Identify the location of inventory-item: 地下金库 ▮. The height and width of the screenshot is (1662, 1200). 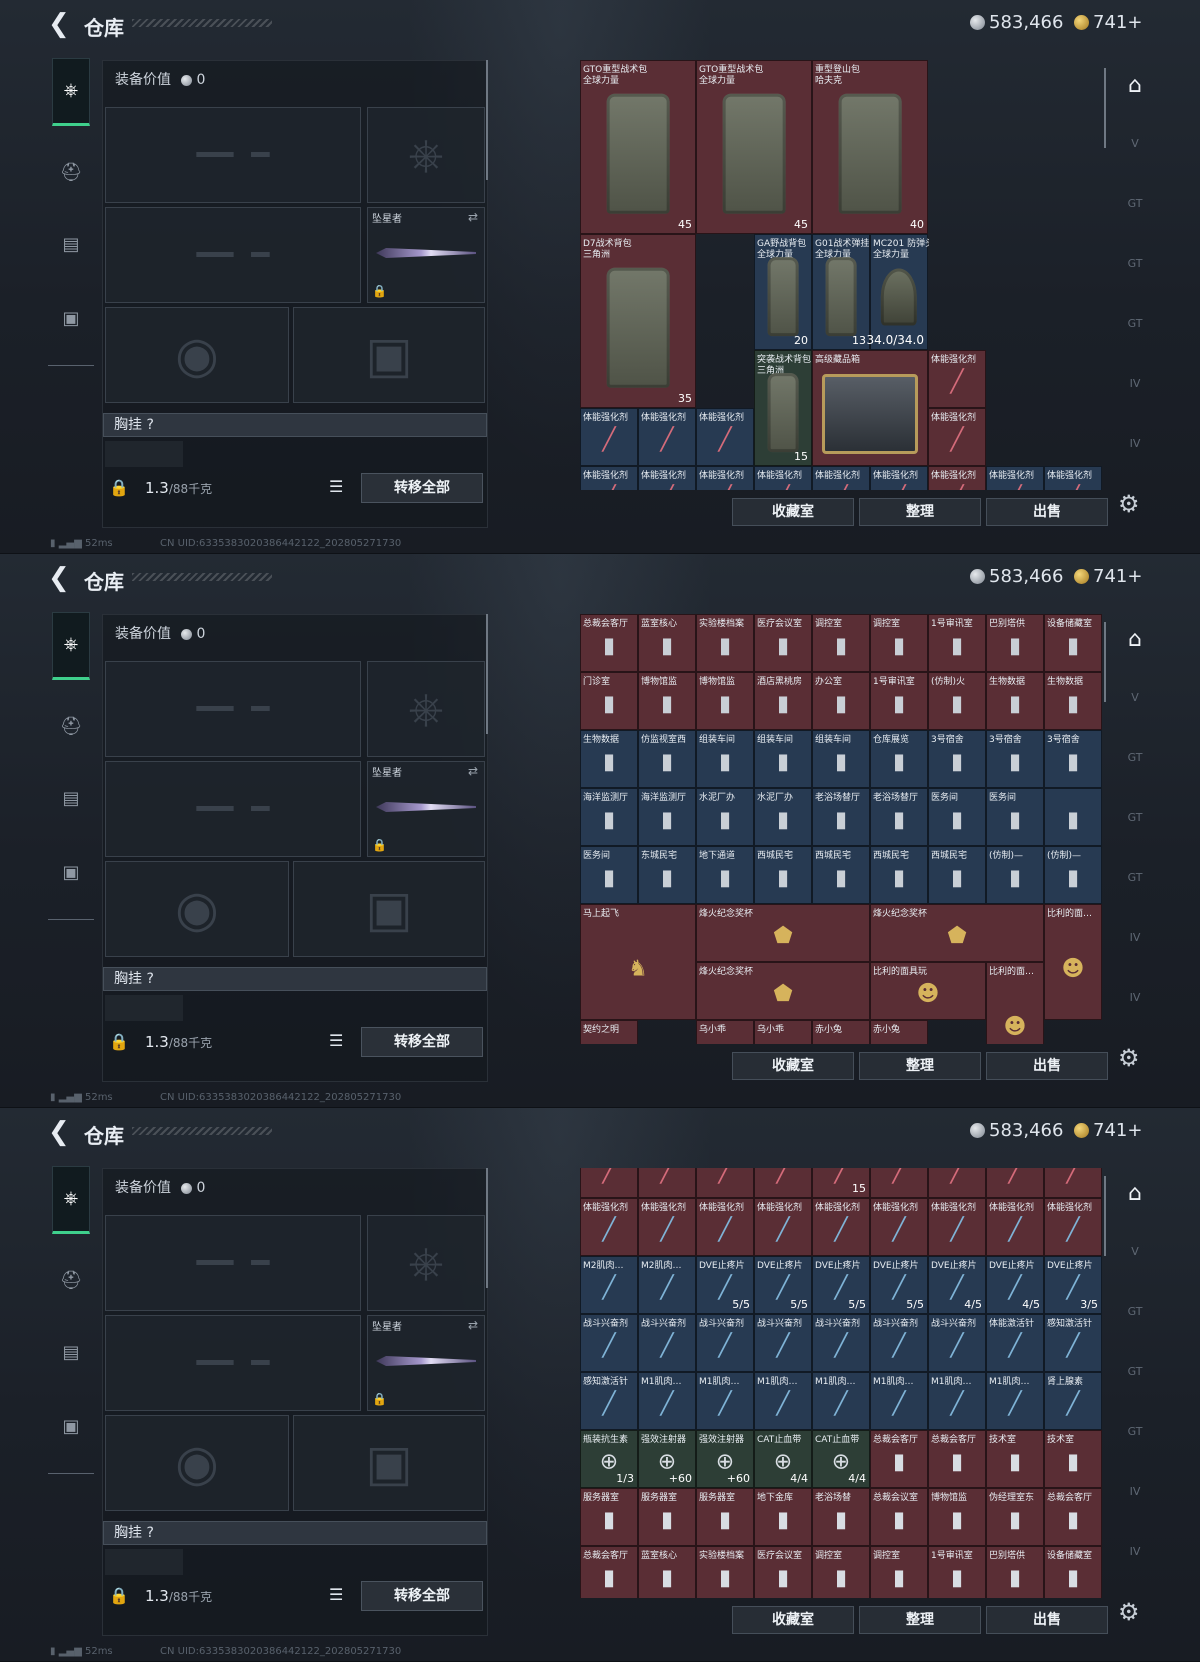
(783, 1517).